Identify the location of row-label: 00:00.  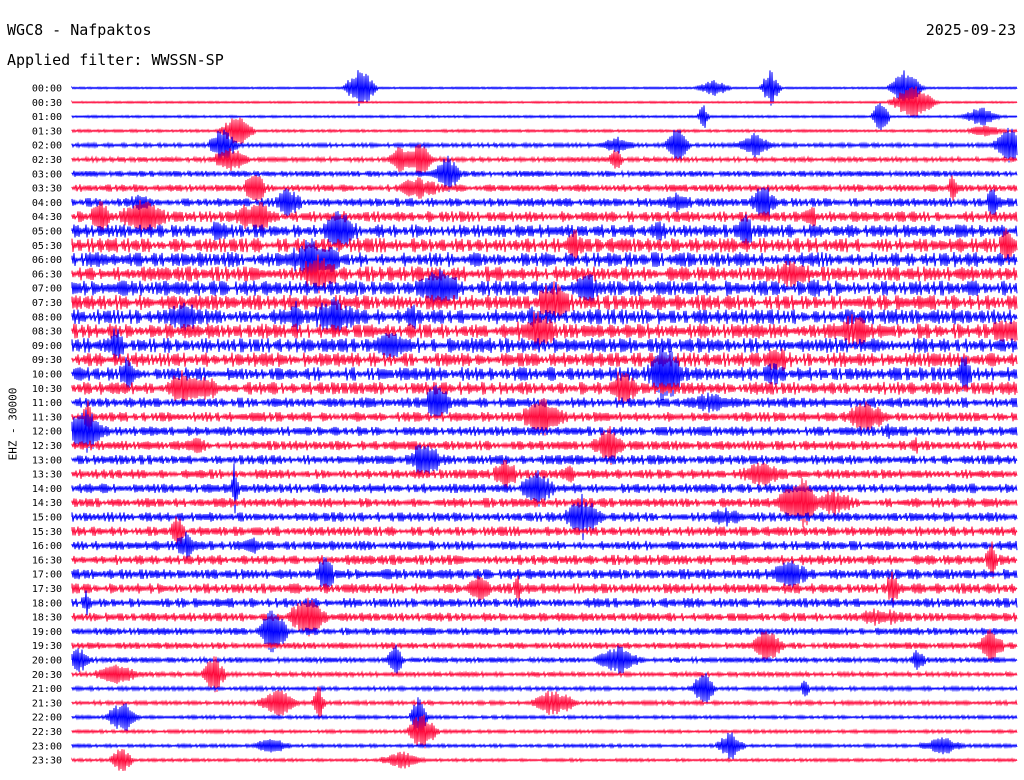
(47, 89).